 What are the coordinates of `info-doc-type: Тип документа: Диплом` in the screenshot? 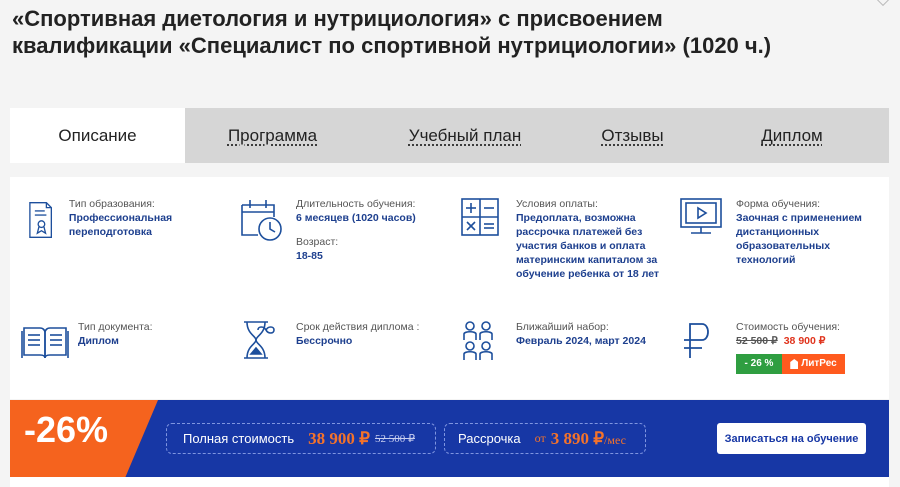 It's located at (122, 343).